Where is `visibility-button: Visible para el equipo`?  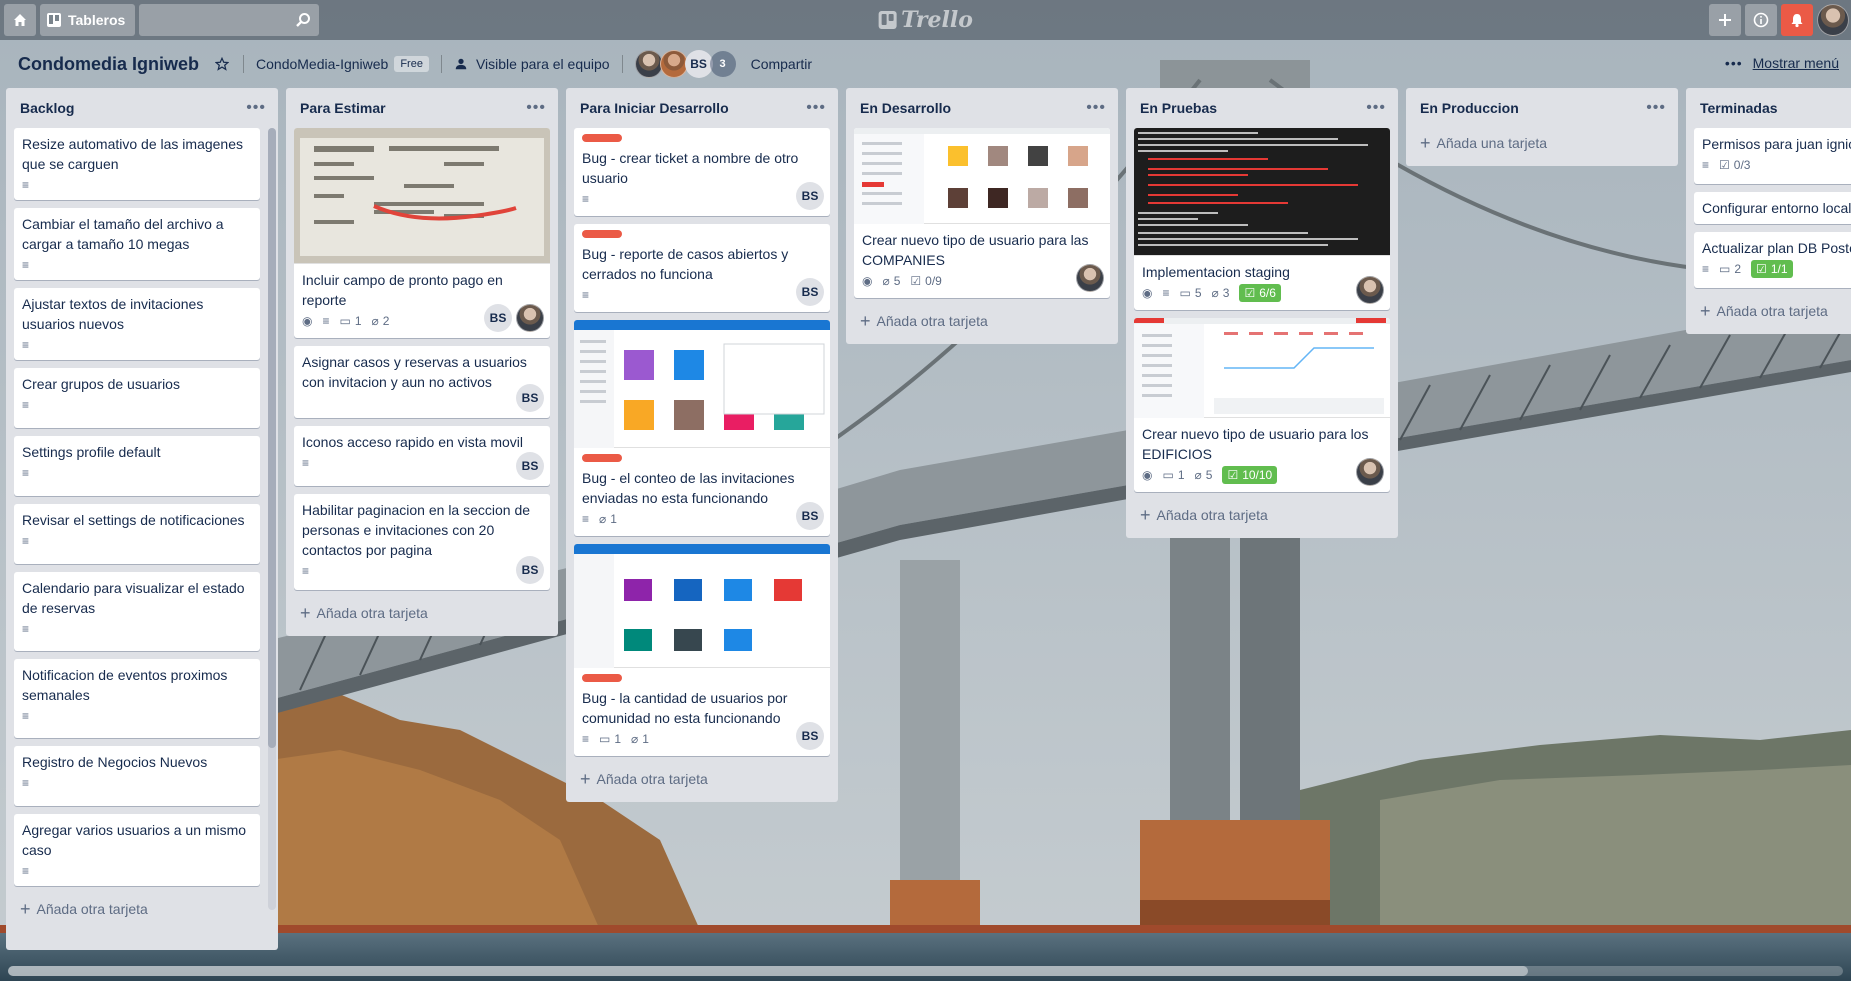 visibility-button: Visible para el equipo is located at coordinates (532, 64).